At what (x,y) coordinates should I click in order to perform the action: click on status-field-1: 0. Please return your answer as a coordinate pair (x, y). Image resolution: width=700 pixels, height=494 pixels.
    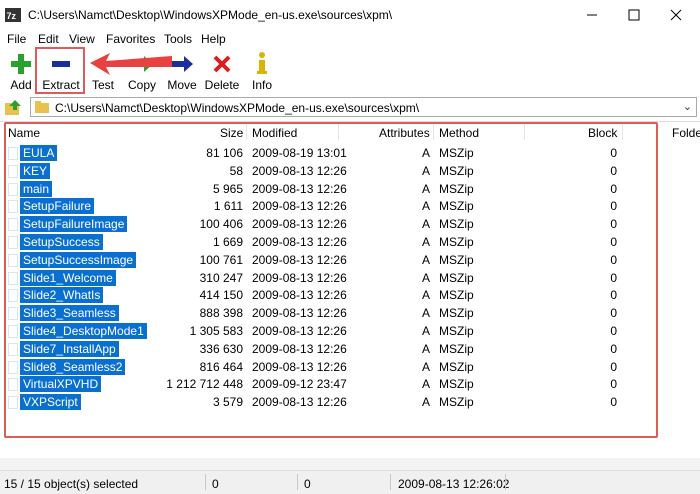
    Looking at the image, I should click on (215, 484).